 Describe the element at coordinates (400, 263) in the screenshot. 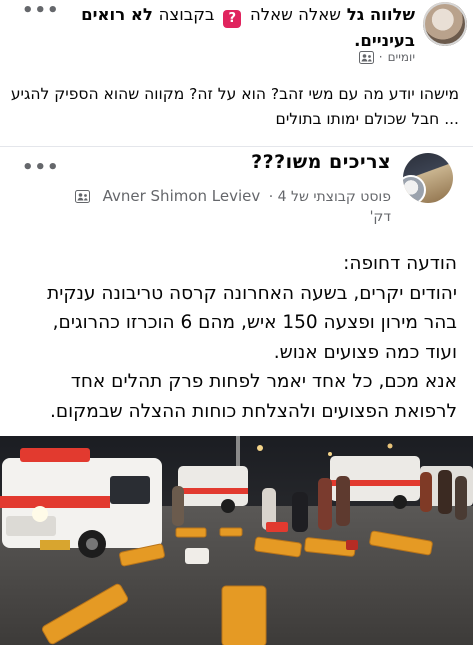

I see `body-line: הודעה דחופה:` at that location.